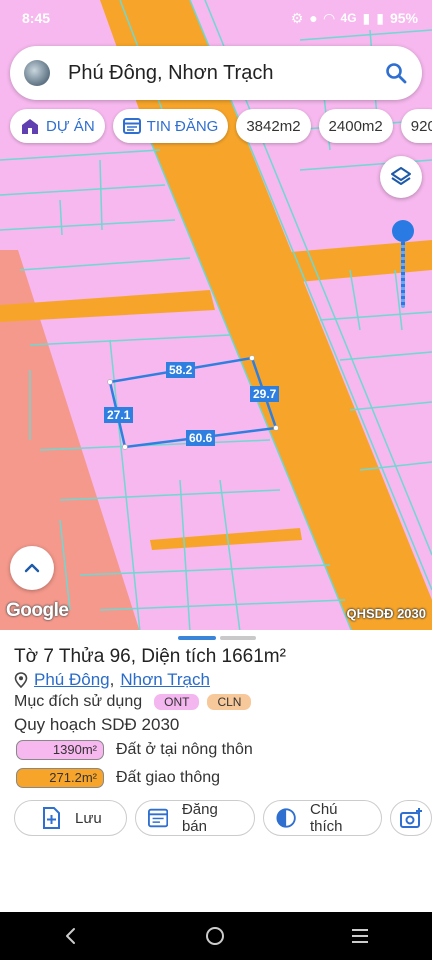 Image resolution: width=432 pixels, height=960 pixels. I want to click on contrast-icon, so click(286, 818).